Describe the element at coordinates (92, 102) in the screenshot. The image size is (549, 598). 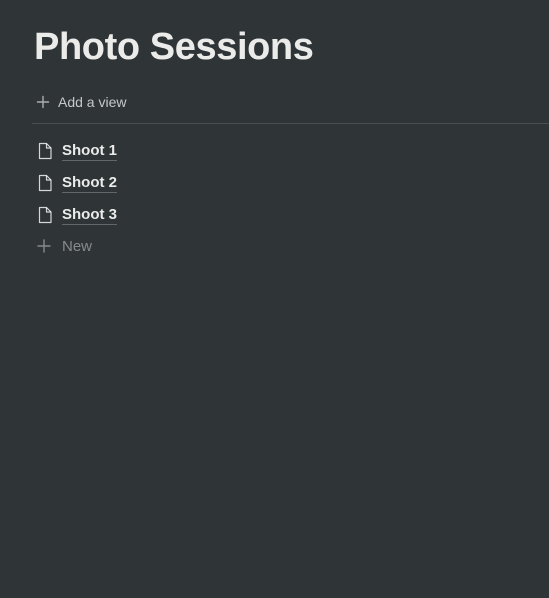
I see `add-view-label: Add a view` at that location.